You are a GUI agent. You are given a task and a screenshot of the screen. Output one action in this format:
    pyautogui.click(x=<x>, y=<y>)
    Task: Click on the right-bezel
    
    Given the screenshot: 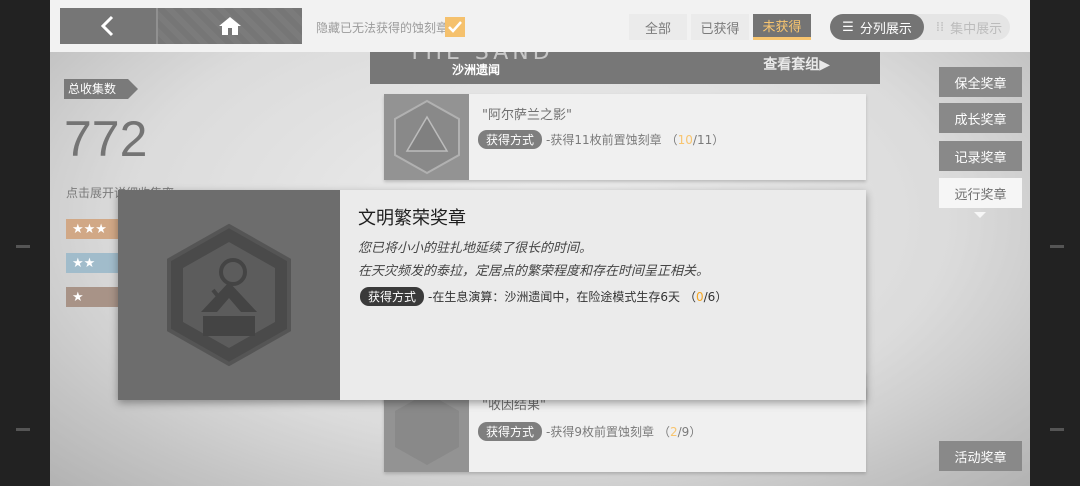 What is the action you would take?
    pyautogui.click(x=1055, y=243)
    